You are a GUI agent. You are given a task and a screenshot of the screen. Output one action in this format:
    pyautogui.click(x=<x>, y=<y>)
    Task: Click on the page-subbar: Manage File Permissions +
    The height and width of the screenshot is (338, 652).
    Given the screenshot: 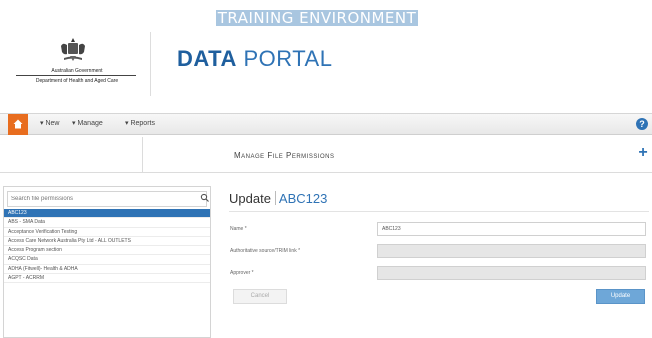 What is the action you would take?
    pyautogui.click(x=326, y=155)
    